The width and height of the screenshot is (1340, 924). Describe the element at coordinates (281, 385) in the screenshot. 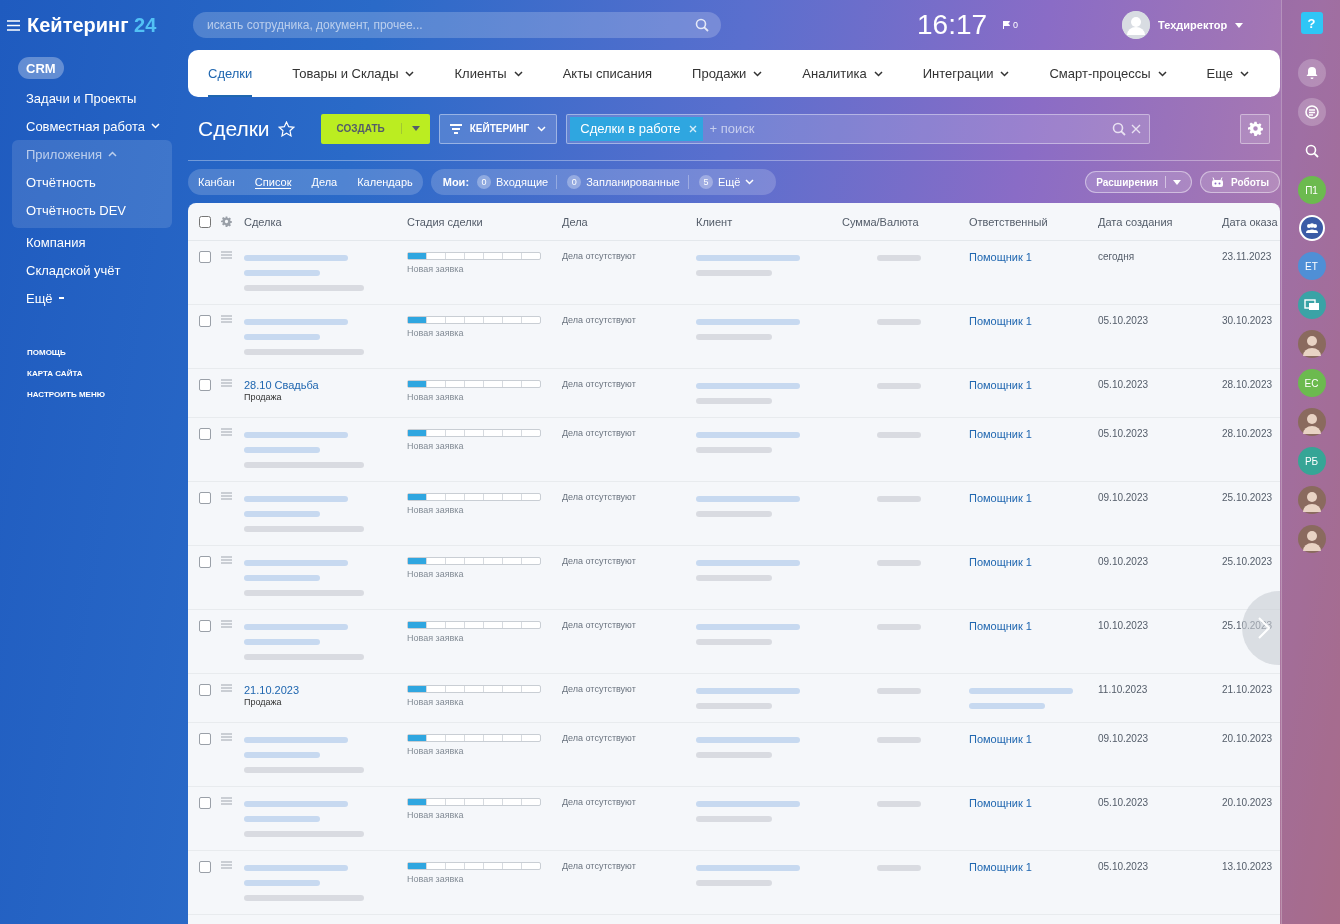

I see `deal-link: 28.10 Свадьба` at that location.